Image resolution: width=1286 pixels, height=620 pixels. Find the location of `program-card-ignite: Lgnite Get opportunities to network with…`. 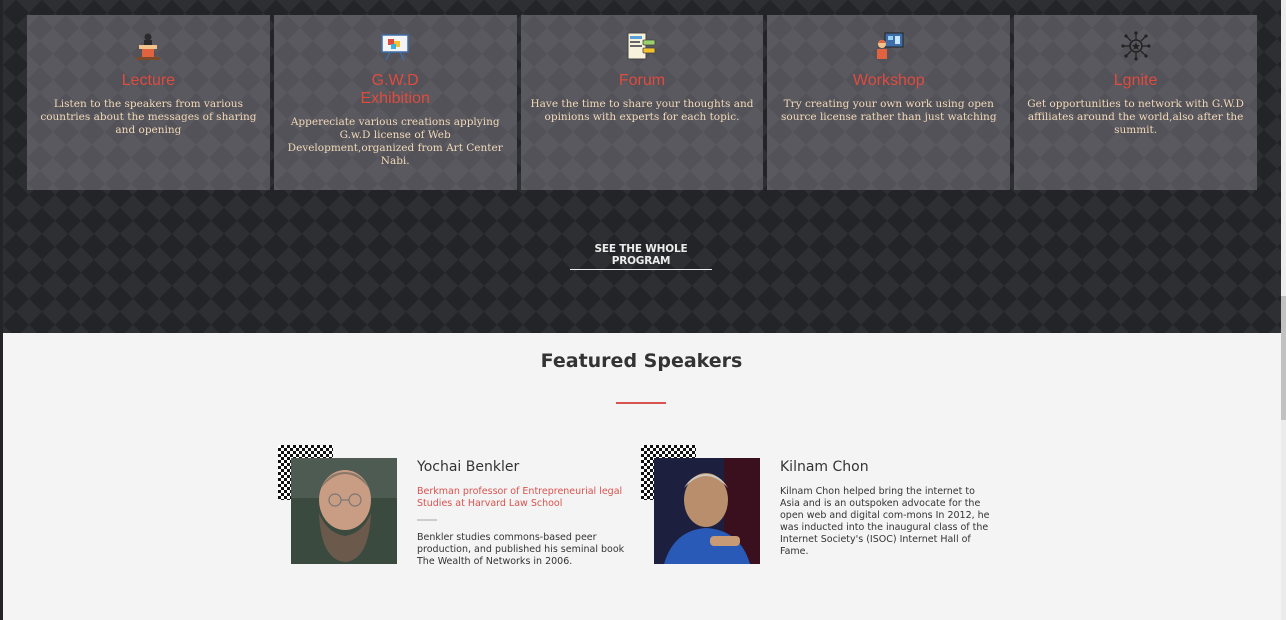

program-card-ignite: Lgnite Get opportunities to network with… is located at coordinates (1135, 102).